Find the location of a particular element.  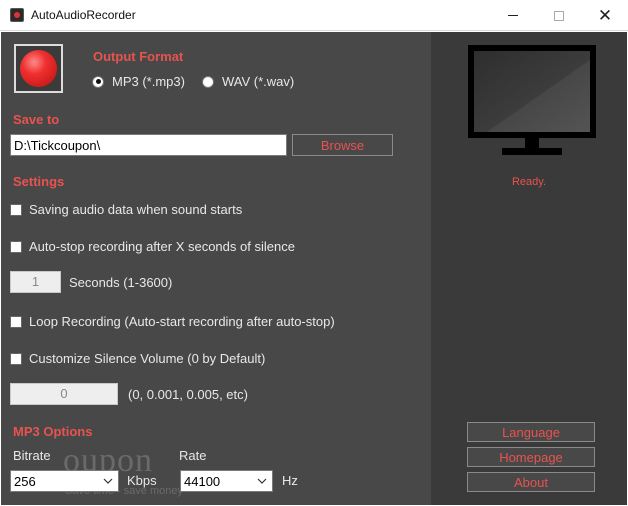

minimize-icon is located at coordinates (513, 15).